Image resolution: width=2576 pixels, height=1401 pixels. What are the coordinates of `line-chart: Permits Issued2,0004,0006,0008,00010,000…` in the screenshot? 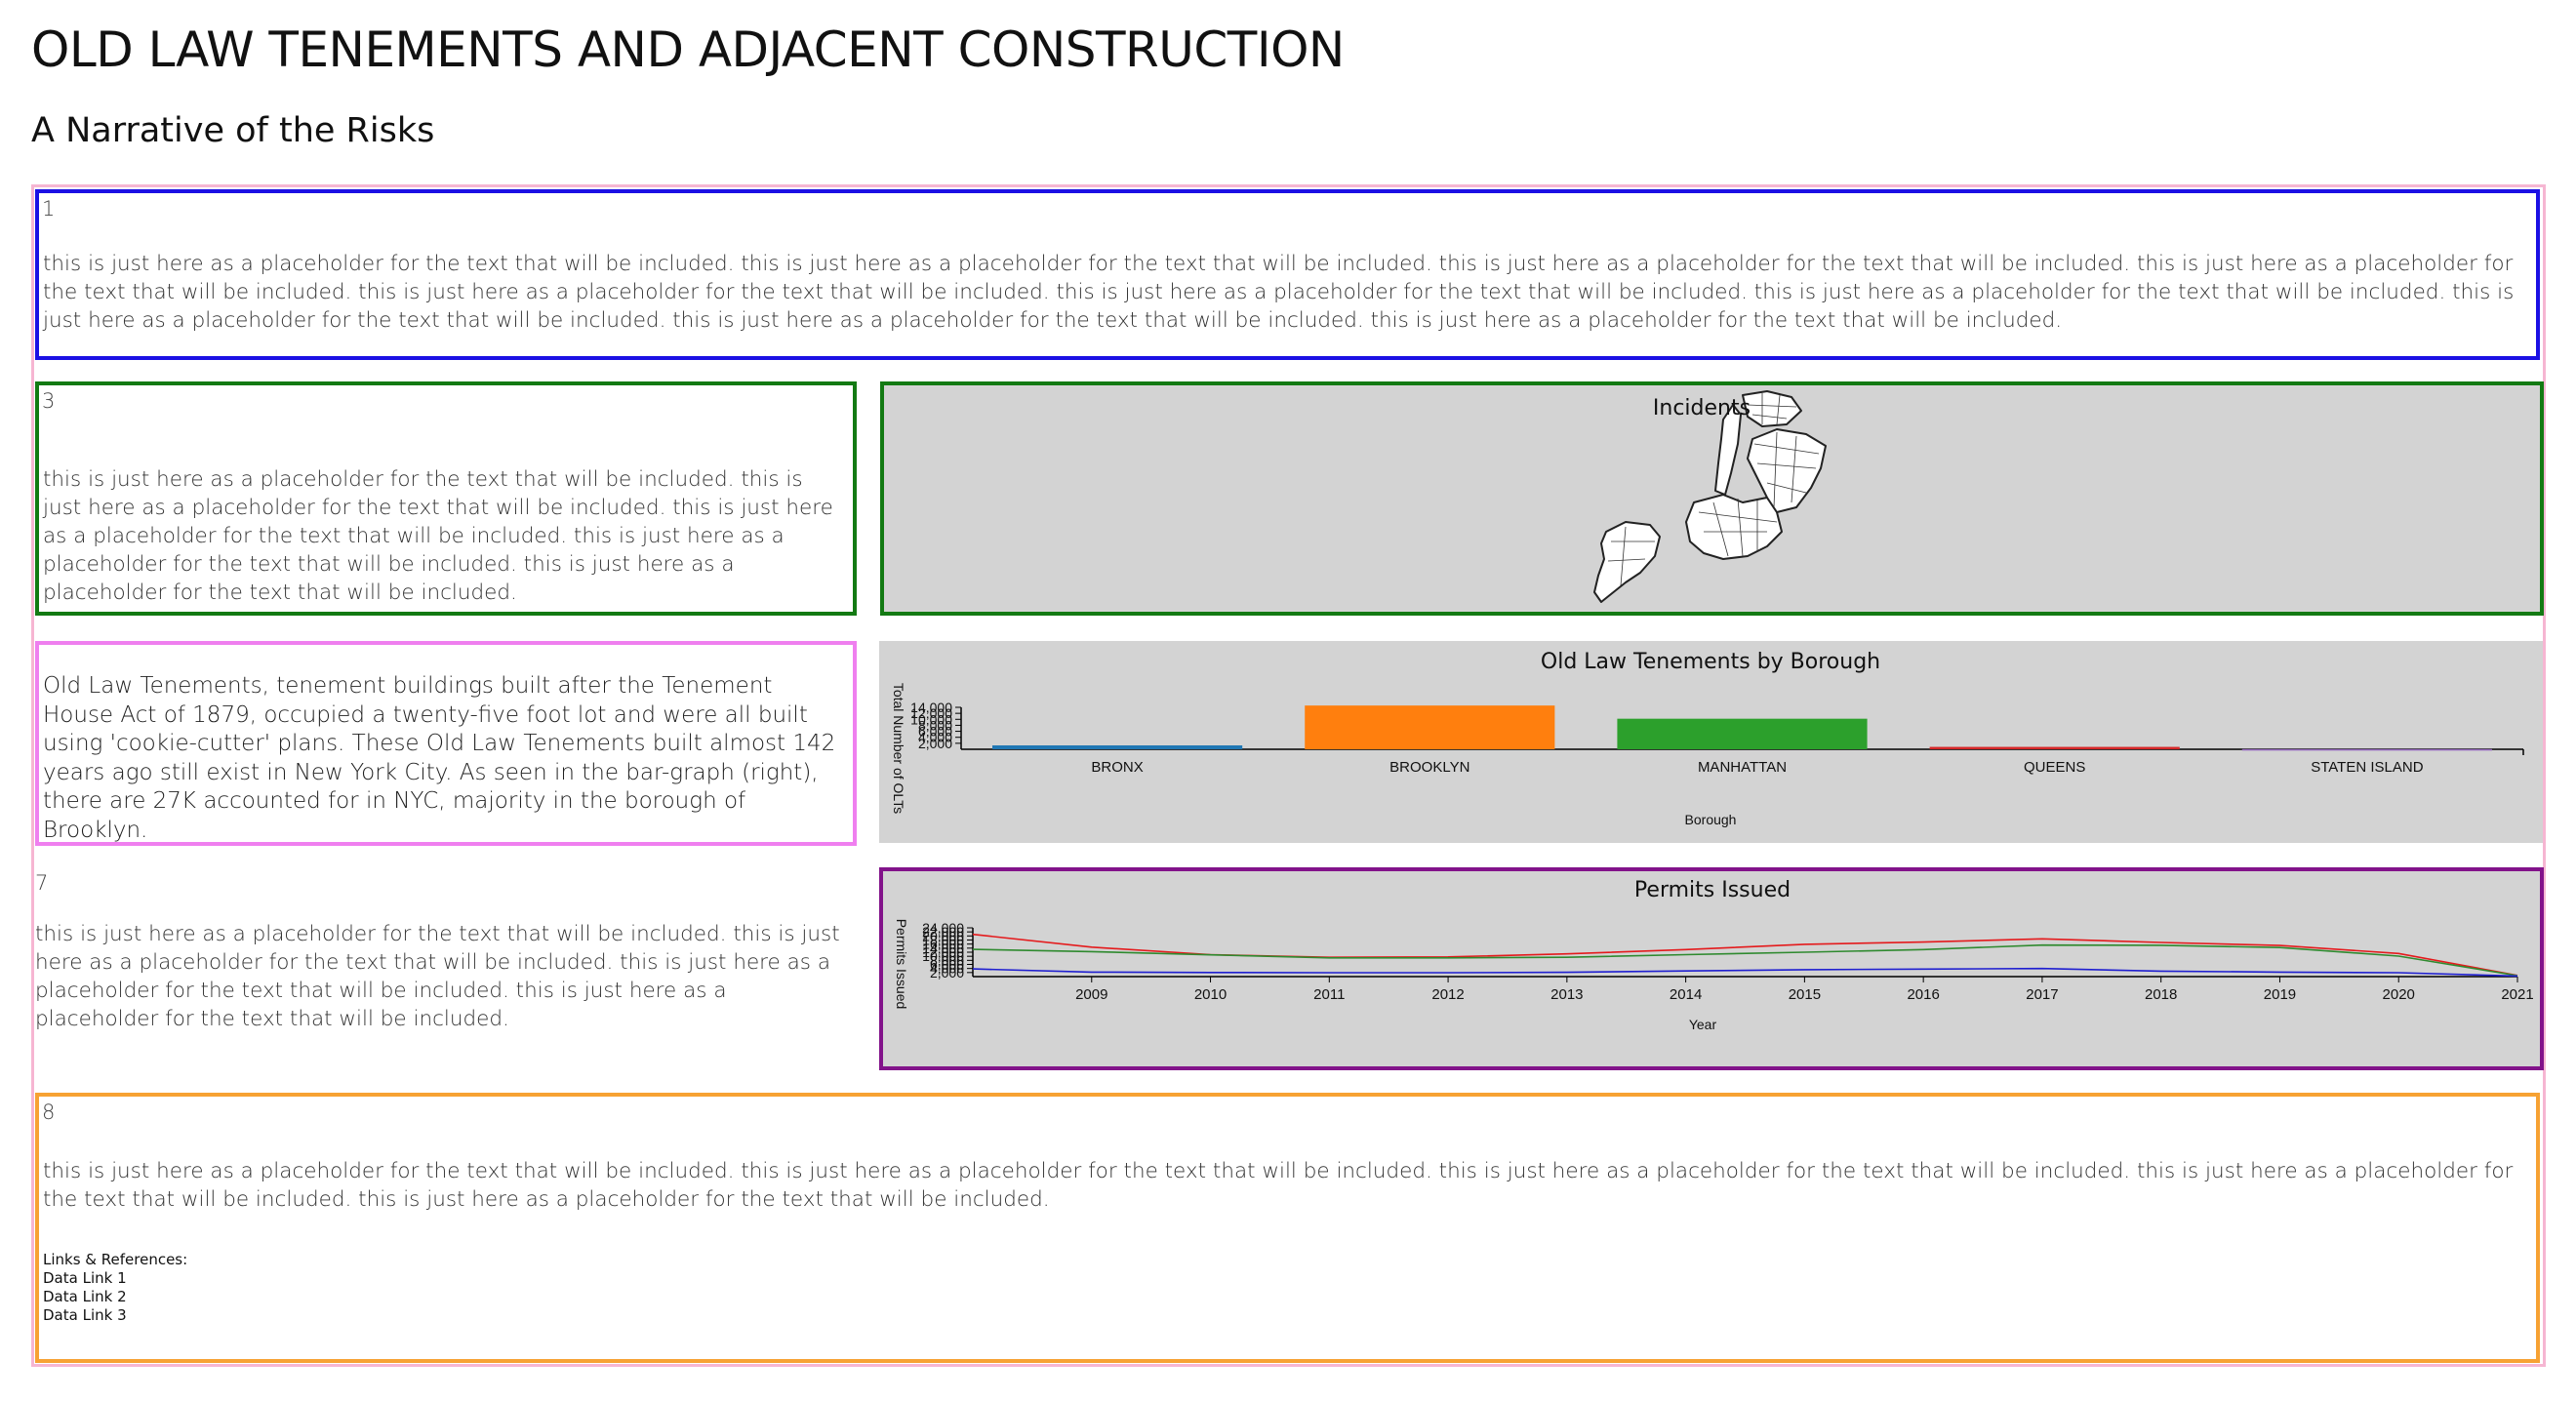 It's located at (1711, 968).